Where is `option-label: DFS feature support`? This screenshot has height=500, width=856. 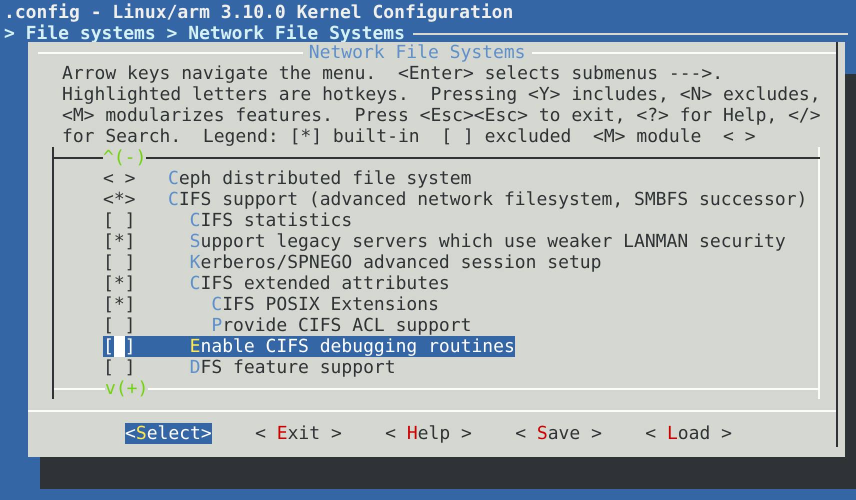 option-label: DFS feature support is located at coordinates (293, 367).